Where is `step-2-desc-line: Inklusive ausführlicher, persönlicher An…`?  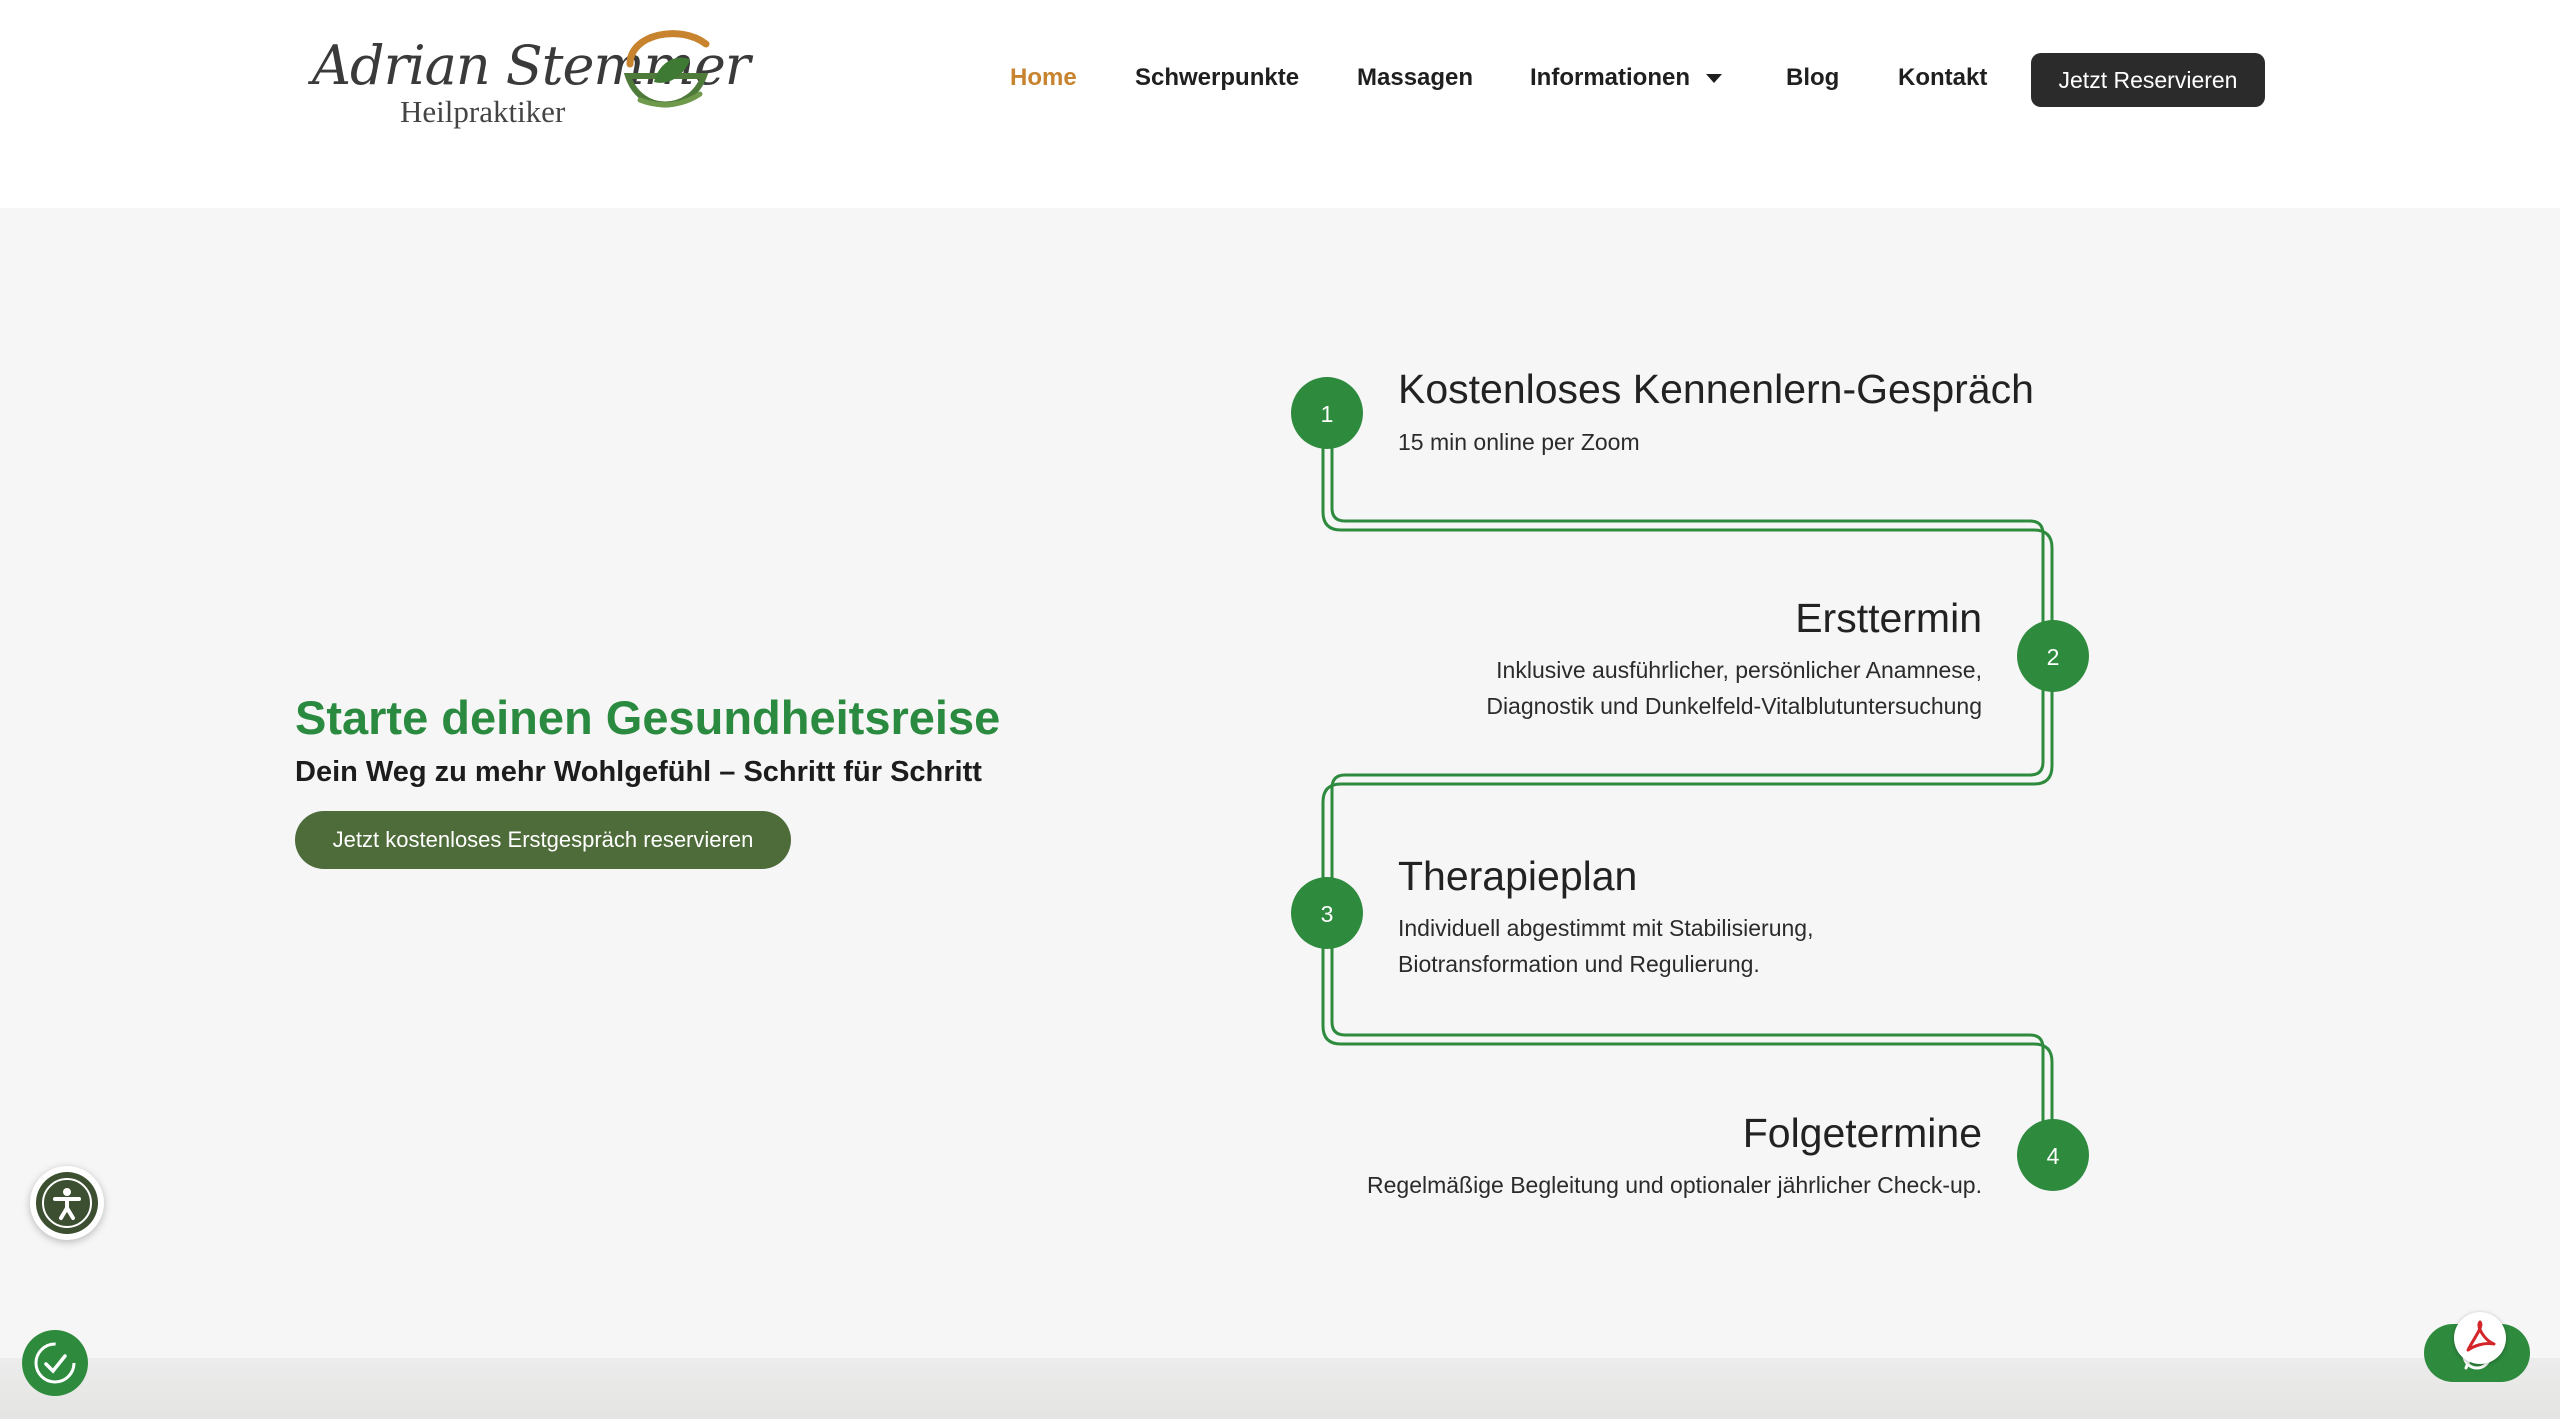 step-2-desc-line: Inklusive ausführlicher, persönlicher An… is located at coordinates (1739, 670).